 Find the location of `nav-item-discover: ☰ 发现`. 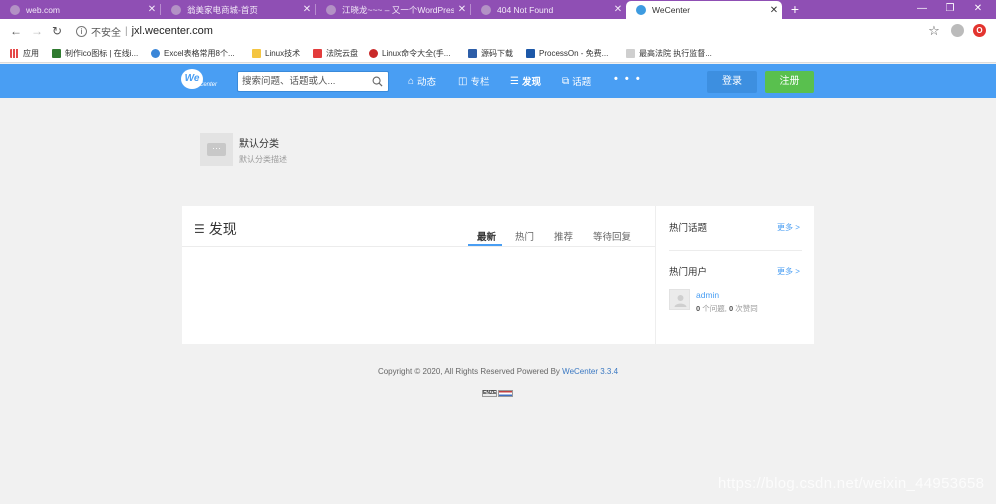

nav-item-discover: ☰ 发现 is located at coordinates (525, 81).